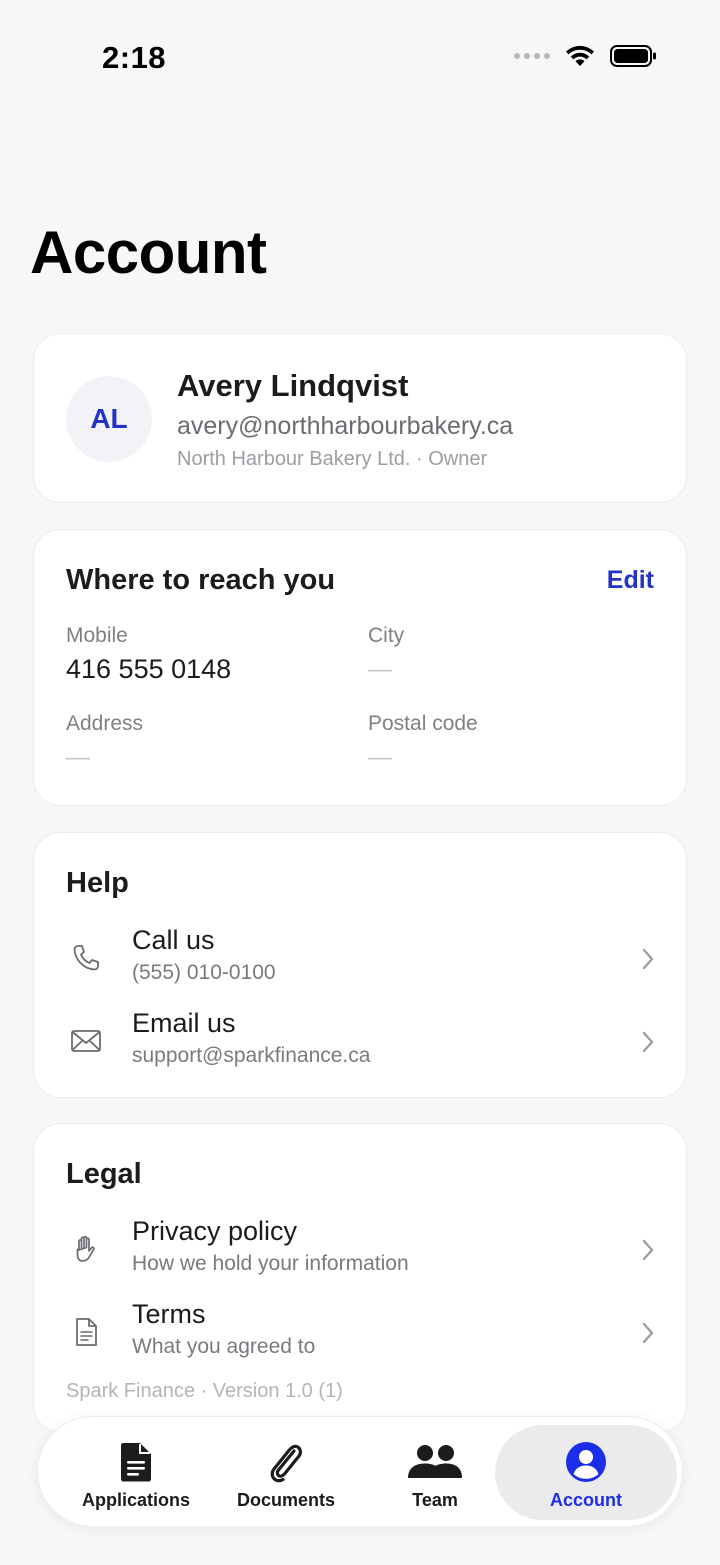 This screenshot has width=720, height=1565. What do you see at coordinates (380, 669) in the screenshot?
I see `city-value: —` at bounding box center [380, 669].